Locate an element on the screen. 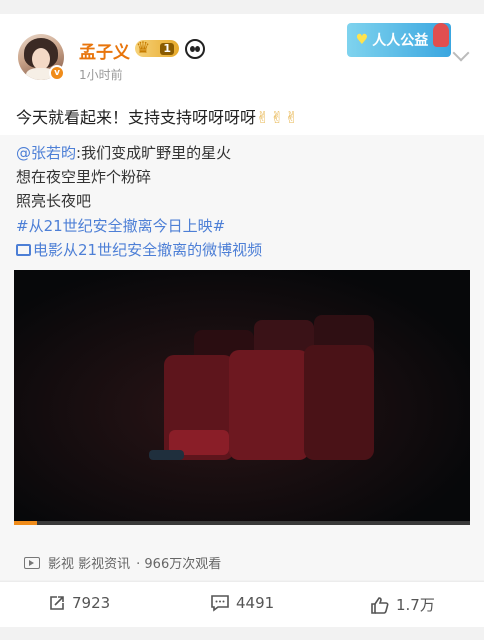 The width and height of the screenshot is (484, 640). repost-count: 7923 is located at coordinates (91, 603).